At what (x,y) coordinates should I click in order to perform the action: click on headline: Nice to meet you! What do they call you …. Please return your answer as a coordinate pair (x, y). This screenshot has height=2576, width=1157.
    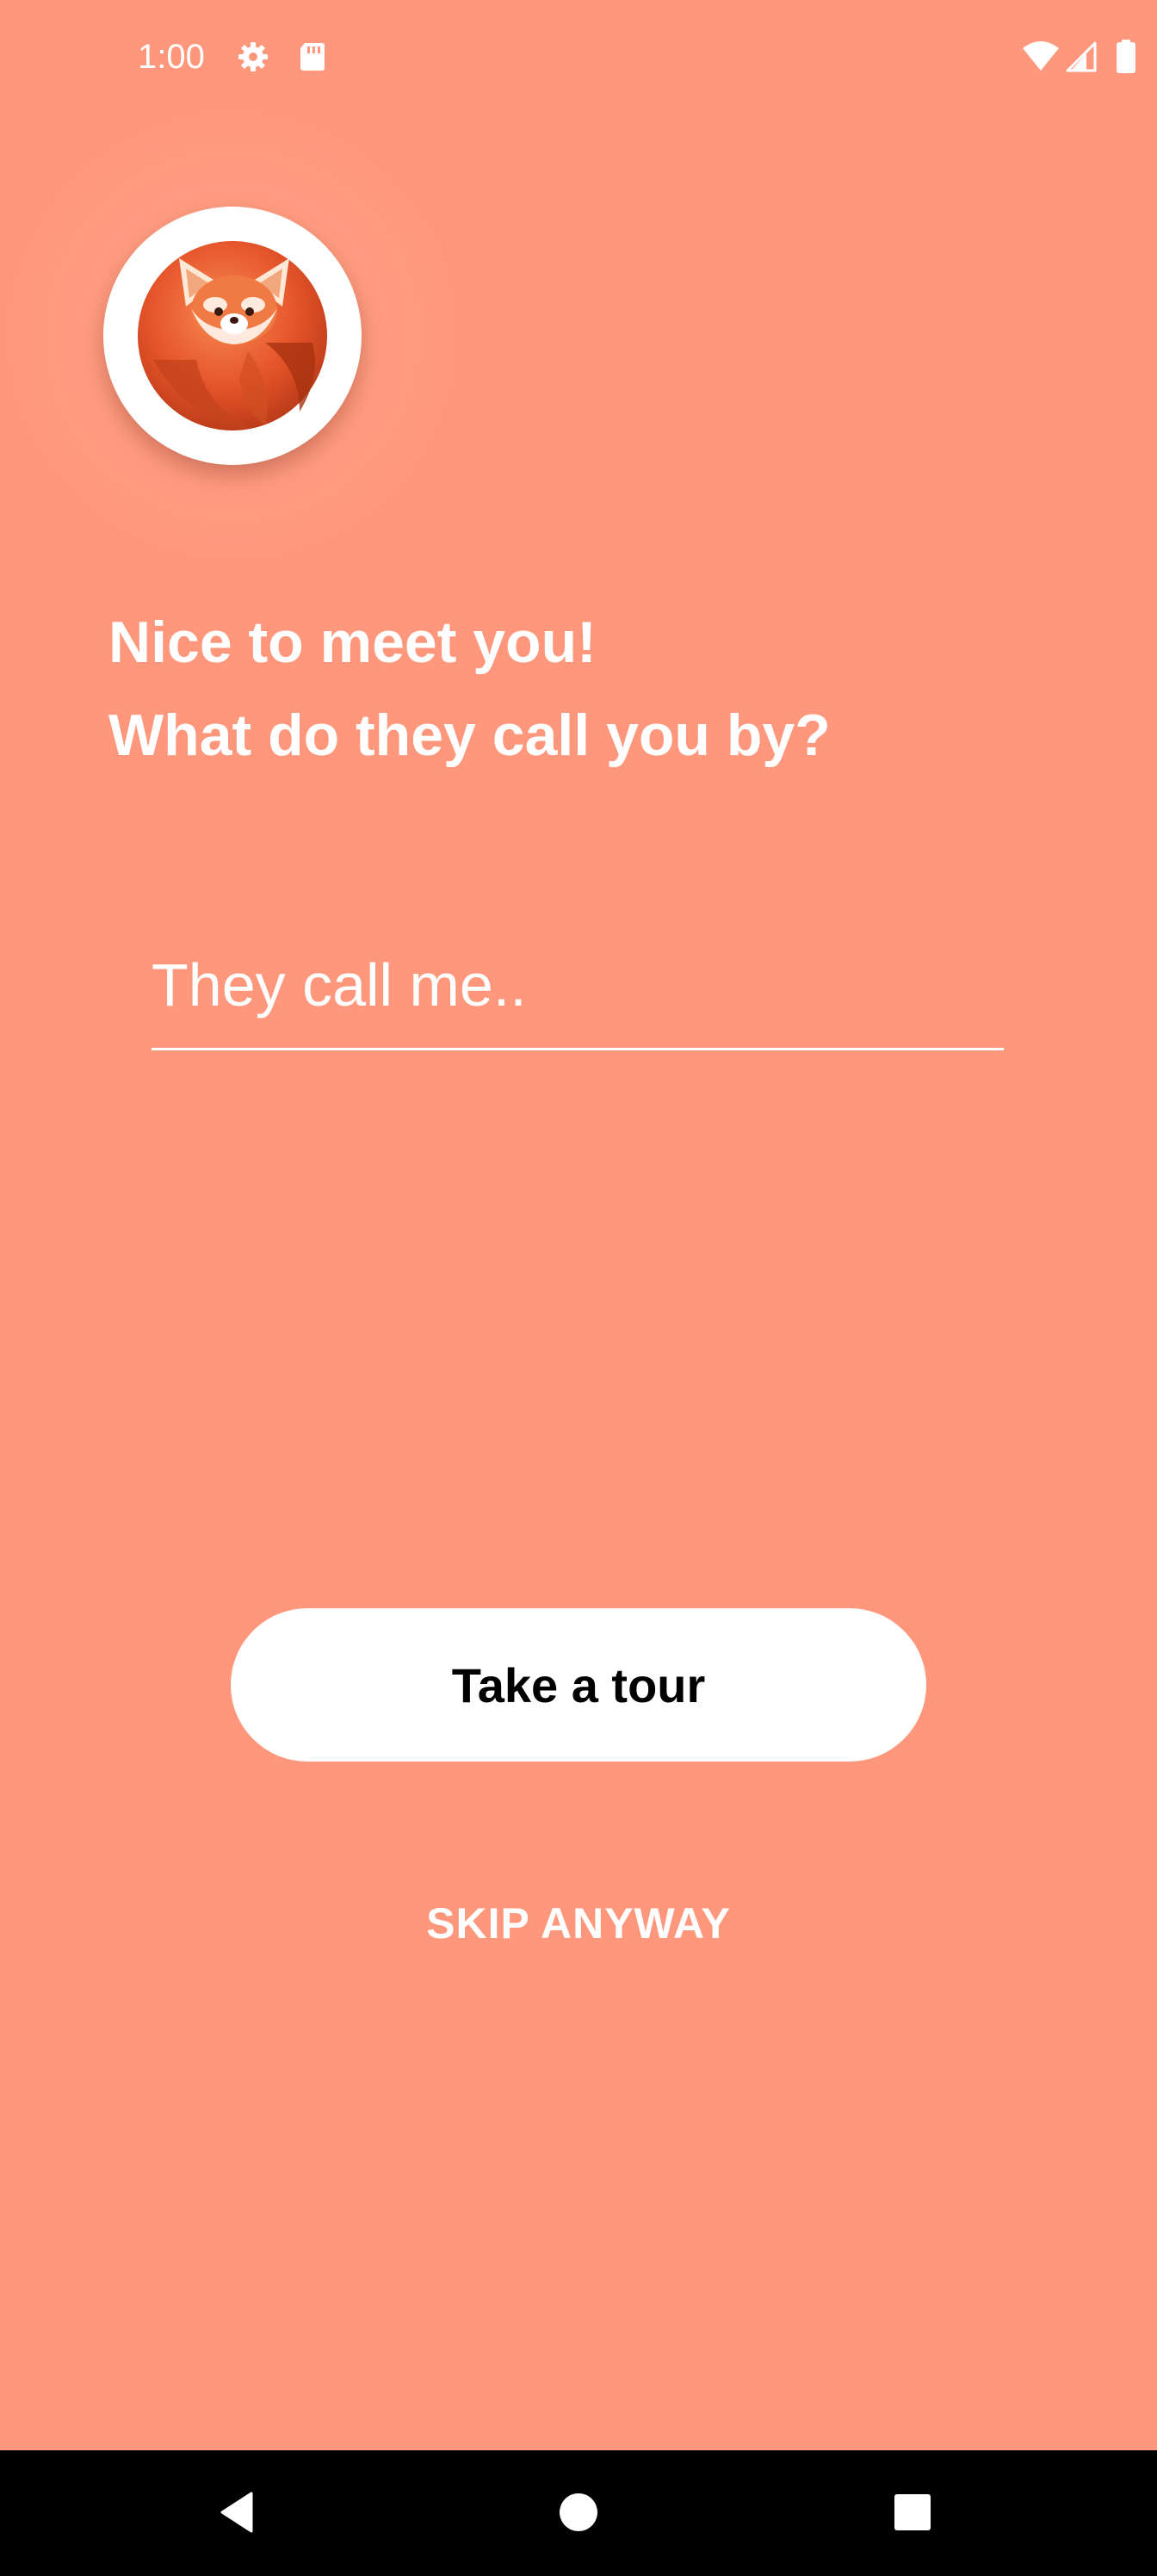
    Looking at the image, I should click on (581, 689).